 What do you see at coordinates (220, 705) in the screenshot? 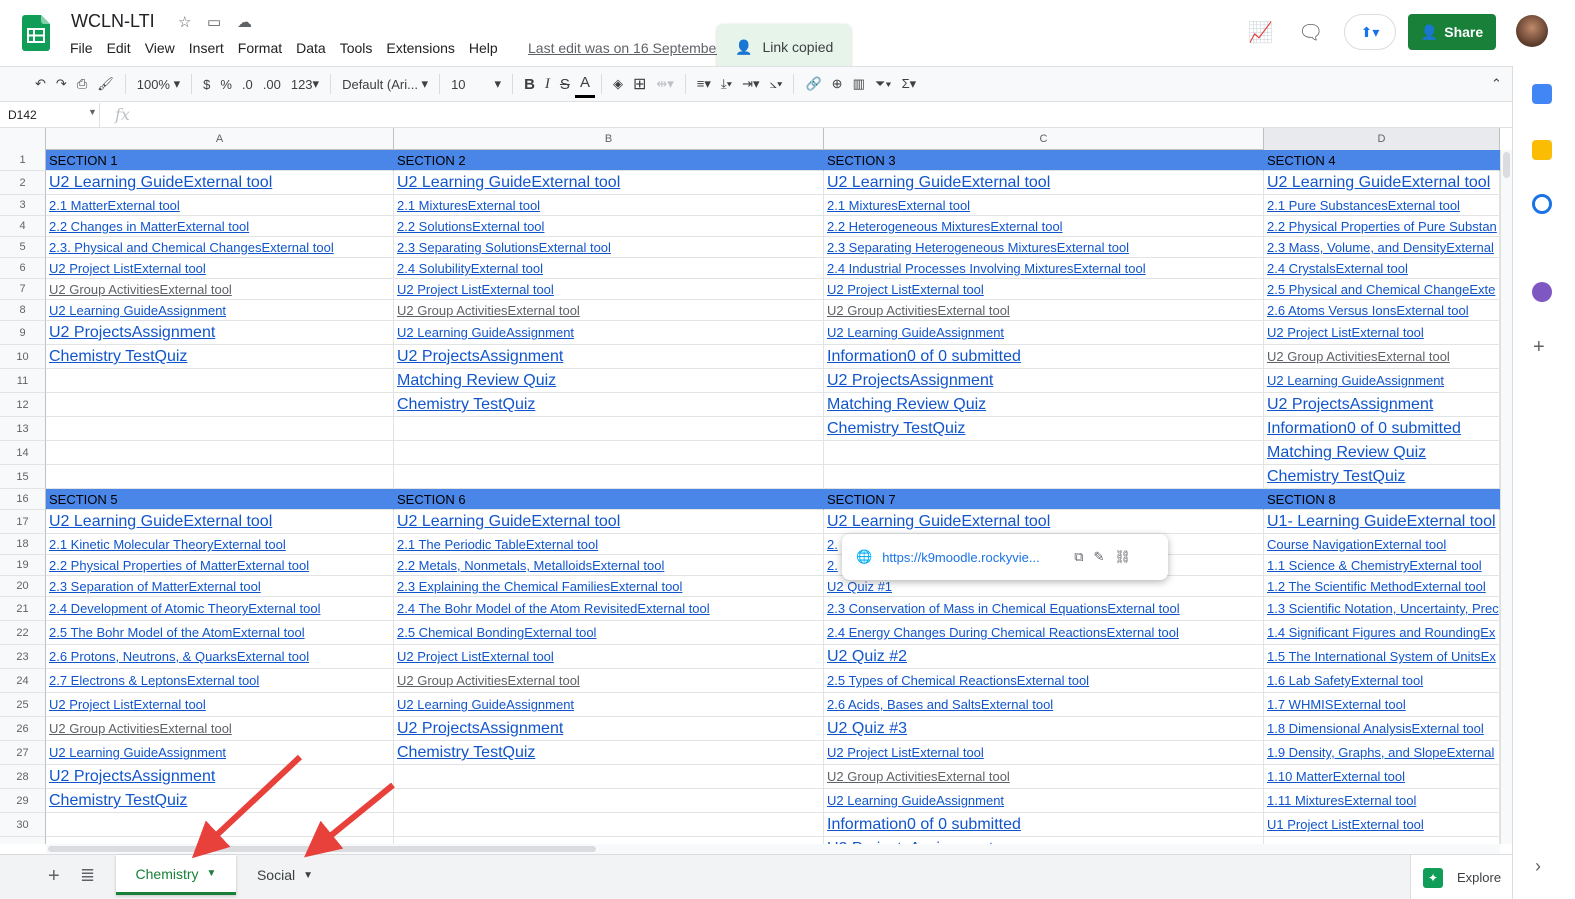
I see `cell: U2 Project ListExternal tool` at bounding box center [220, 705].